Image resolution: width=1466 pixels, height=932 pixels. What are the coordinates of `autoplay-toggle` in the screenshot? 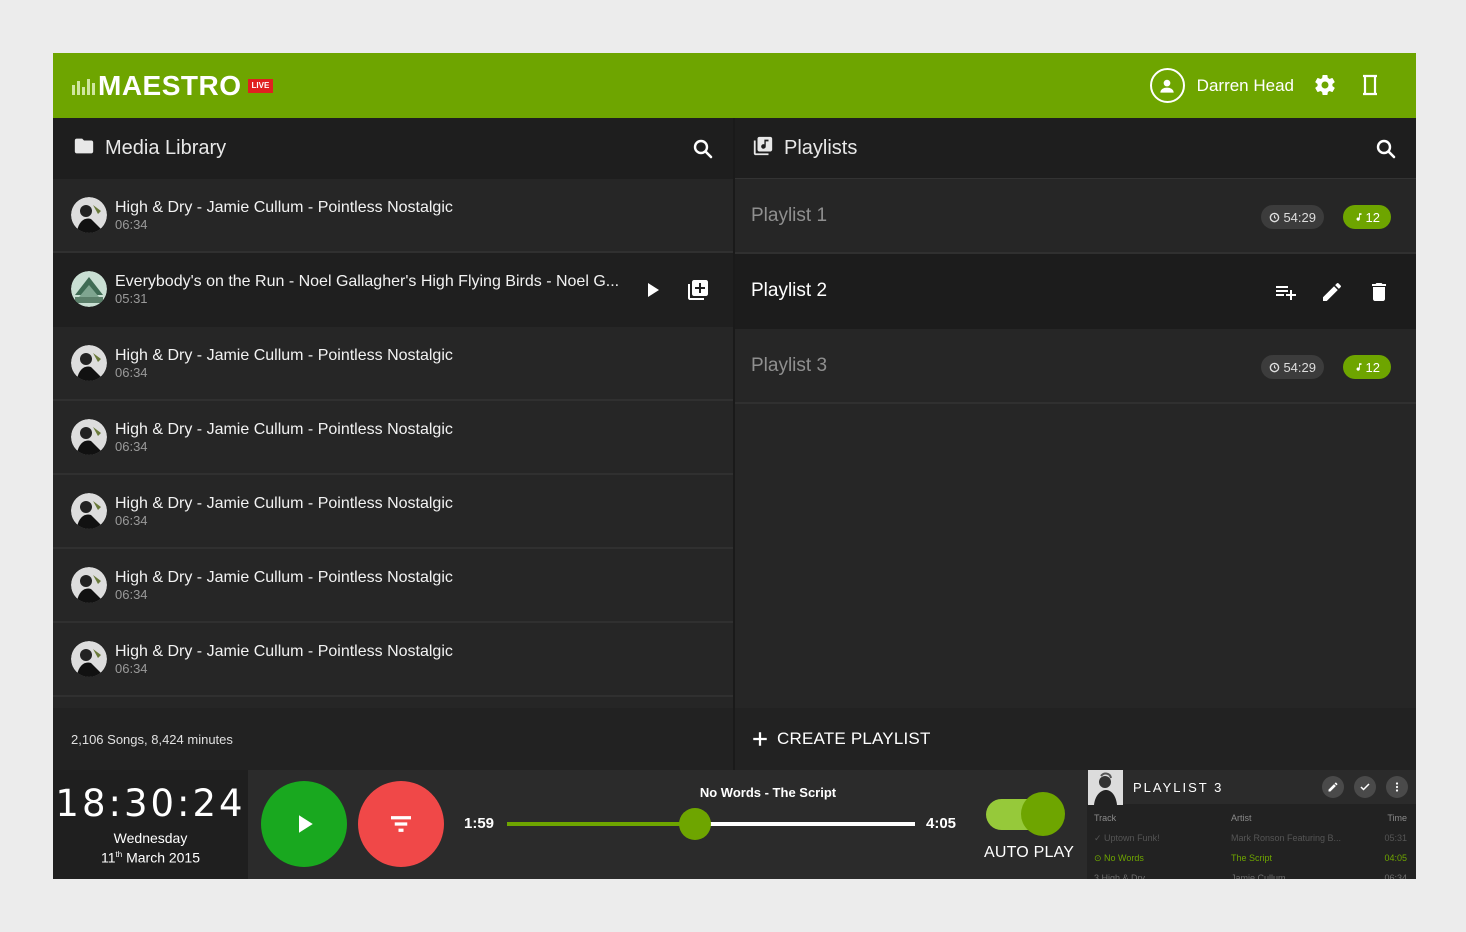 It's located at (1025, 814).